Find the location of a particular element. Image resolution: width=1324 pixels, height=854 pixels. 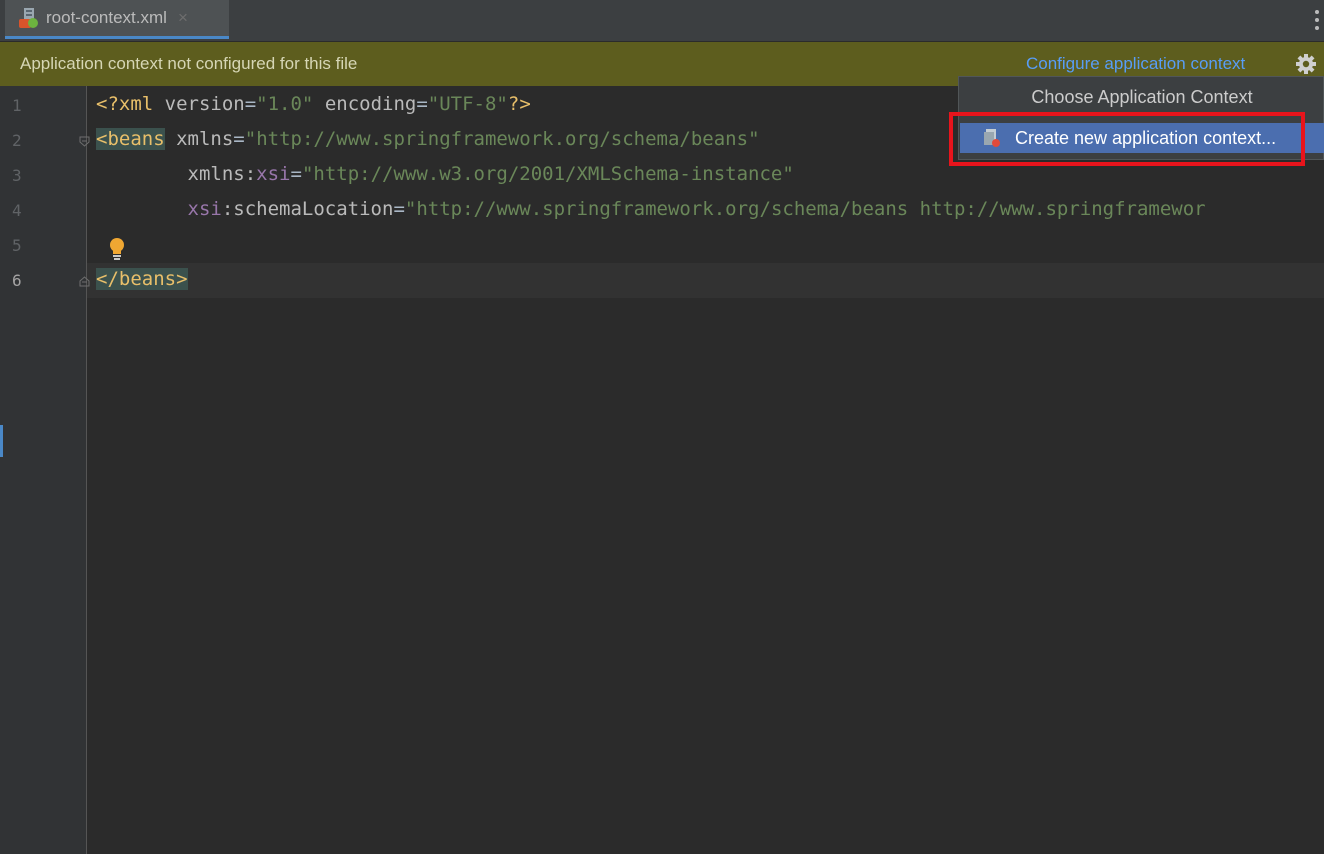

code-line-1: <?xml version="1.0" encoding="UTF-8"?> is located at coordinates (313, 104).